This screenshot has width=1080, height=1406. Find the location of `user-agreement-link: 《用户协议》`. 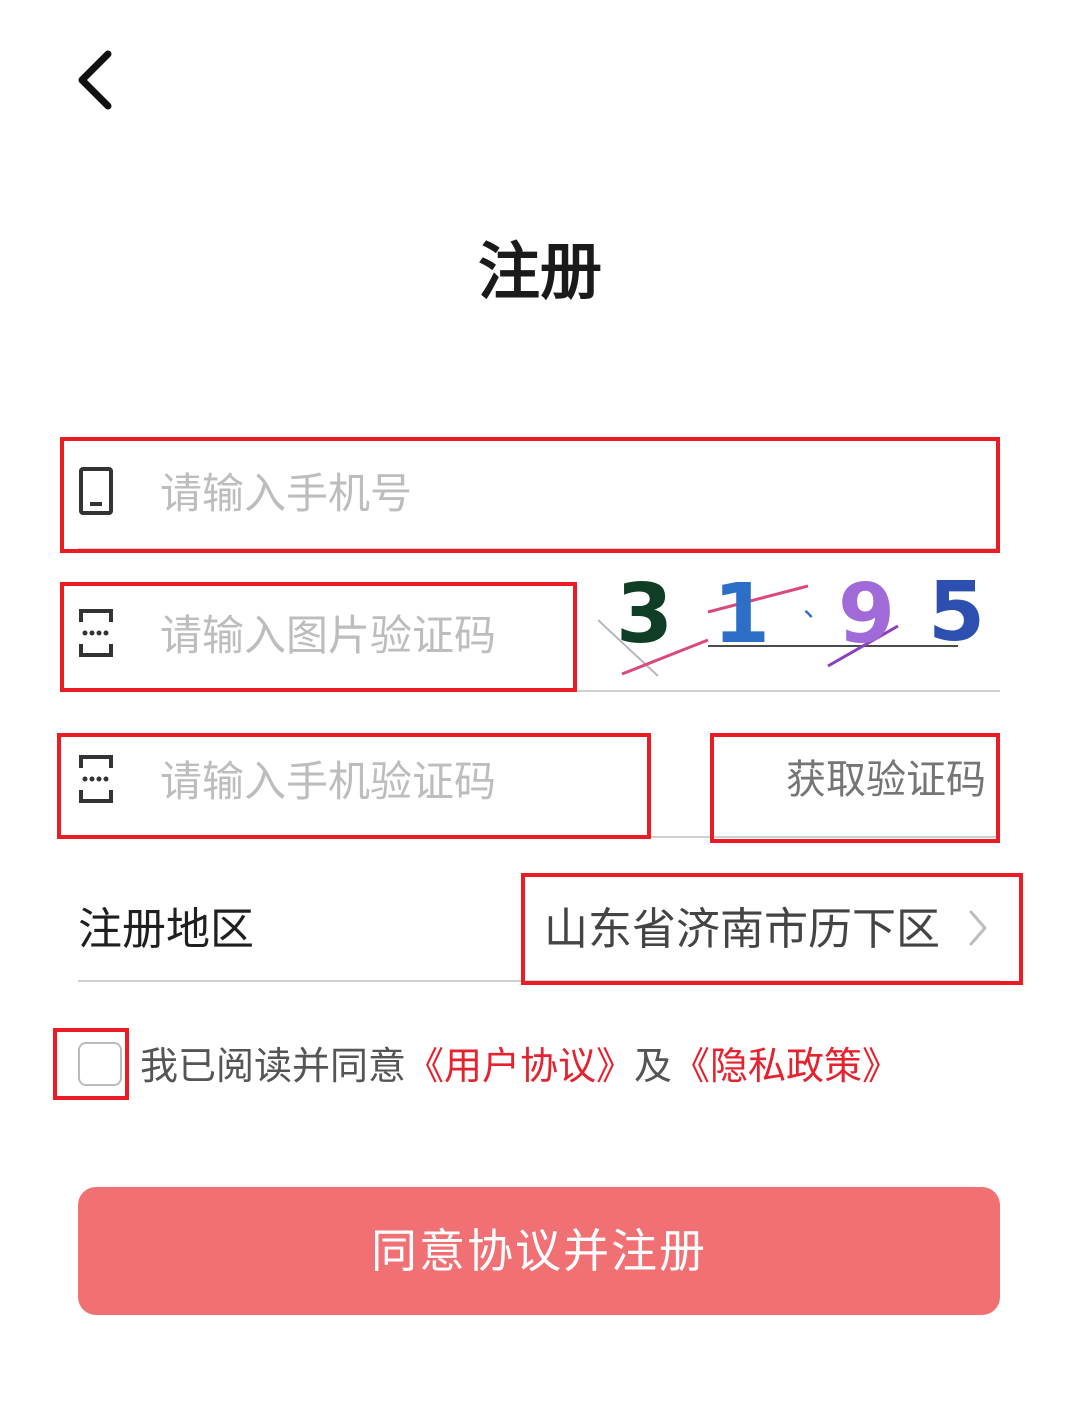

user-agreement-link: 《用户协议》 is located at coordinates (520, 1066).